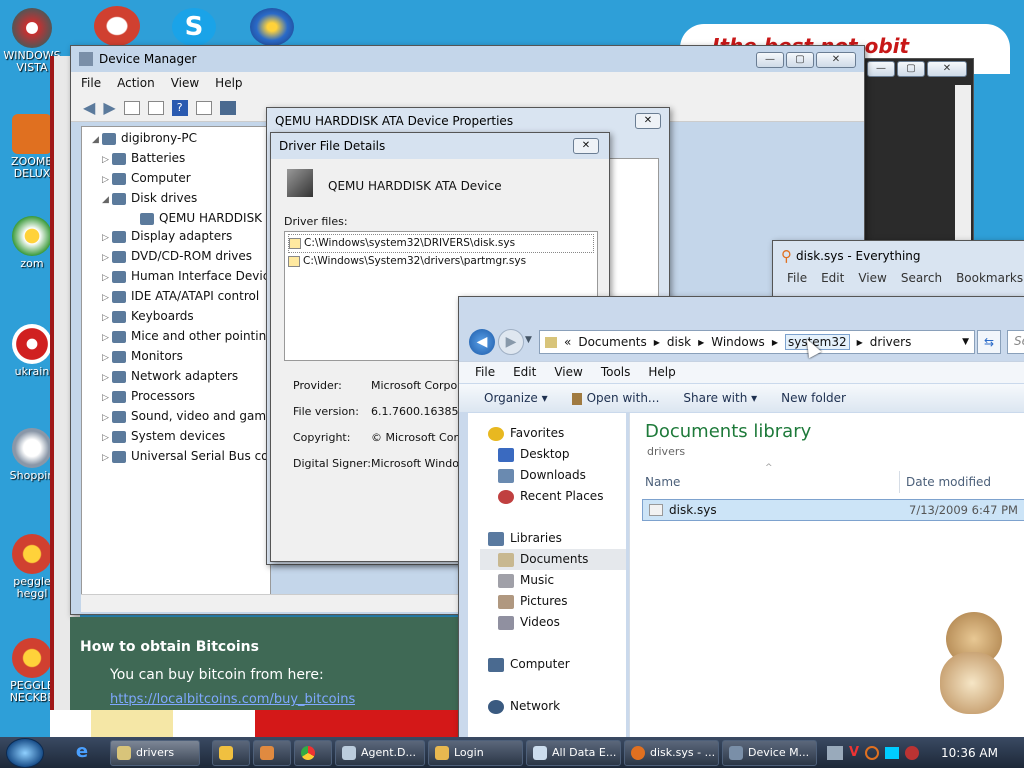 This screenshot has width=1024, height=768. I want to click on bitcoin-link: https://localbitcoins.com/buy_bitcoins, so click(232, 699).